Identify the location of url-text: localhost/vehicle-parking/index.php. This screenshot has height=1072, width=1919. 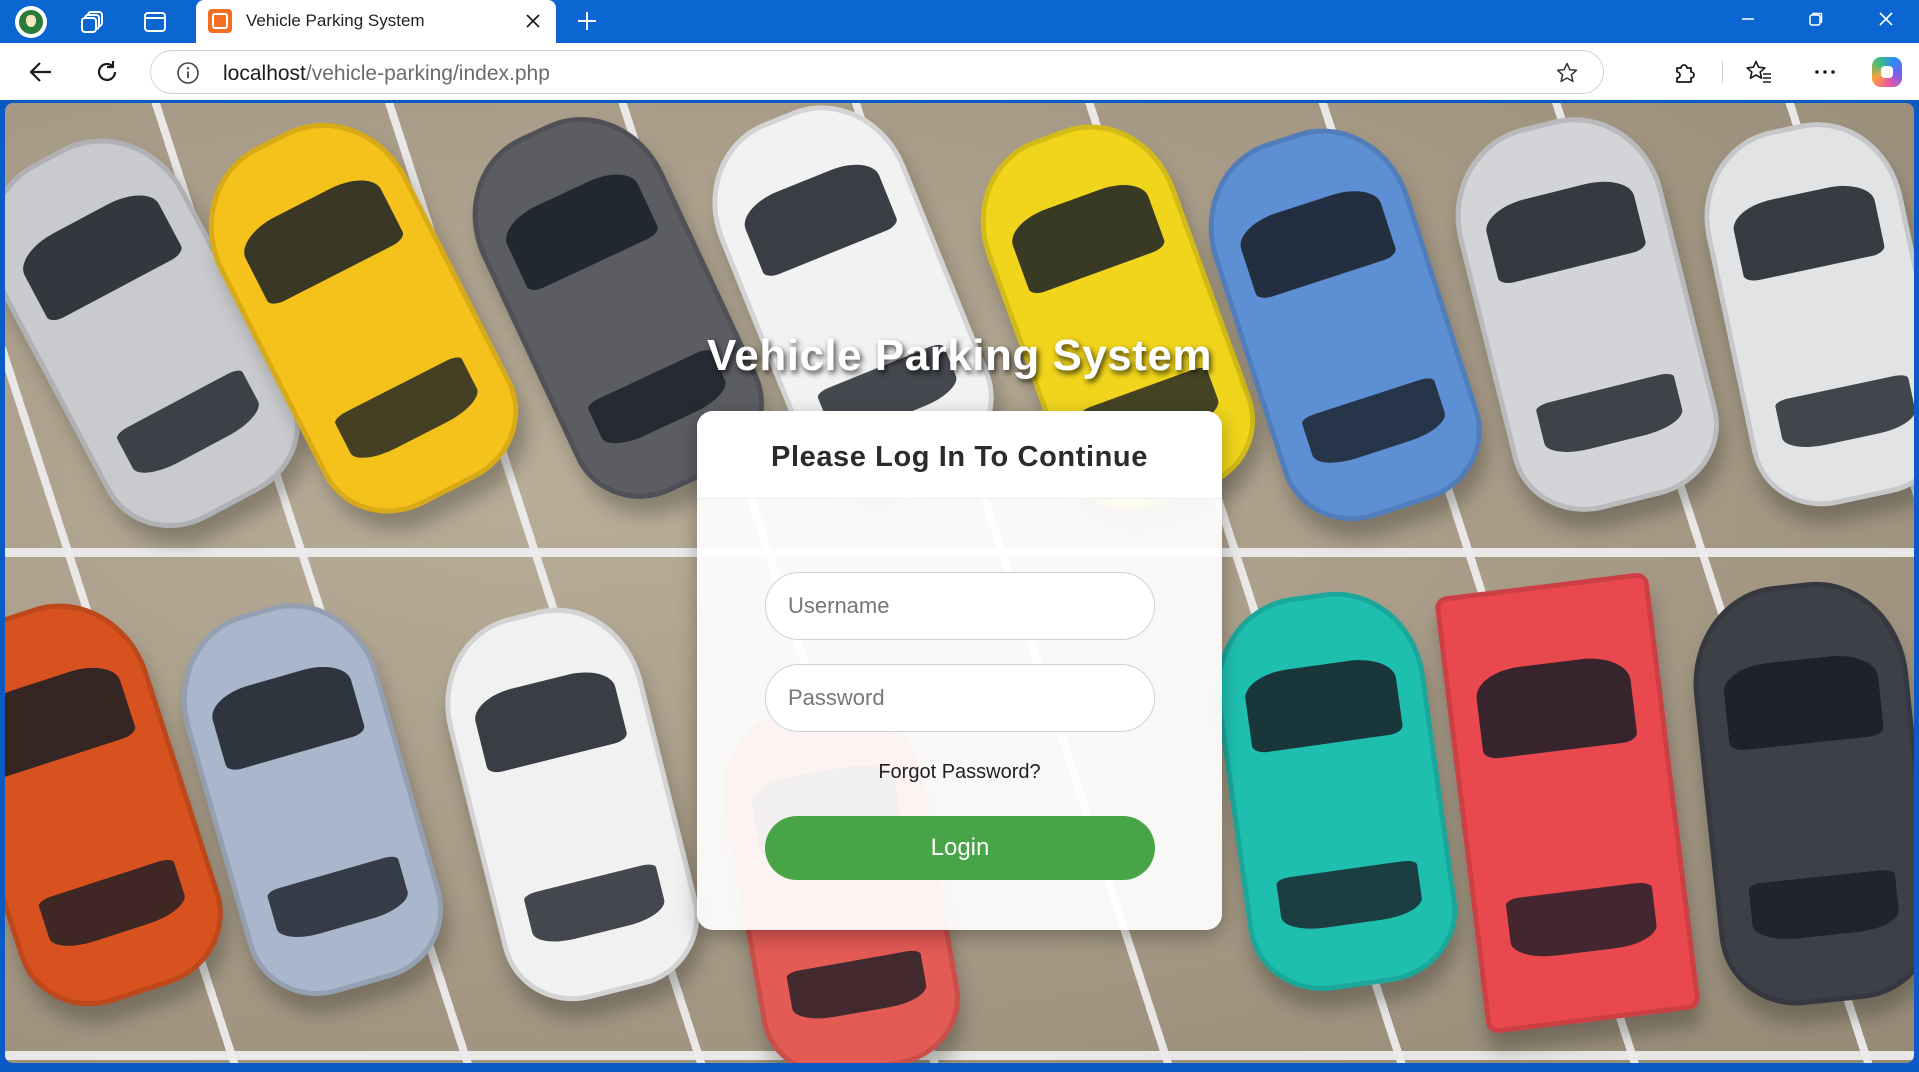
(386, 74).